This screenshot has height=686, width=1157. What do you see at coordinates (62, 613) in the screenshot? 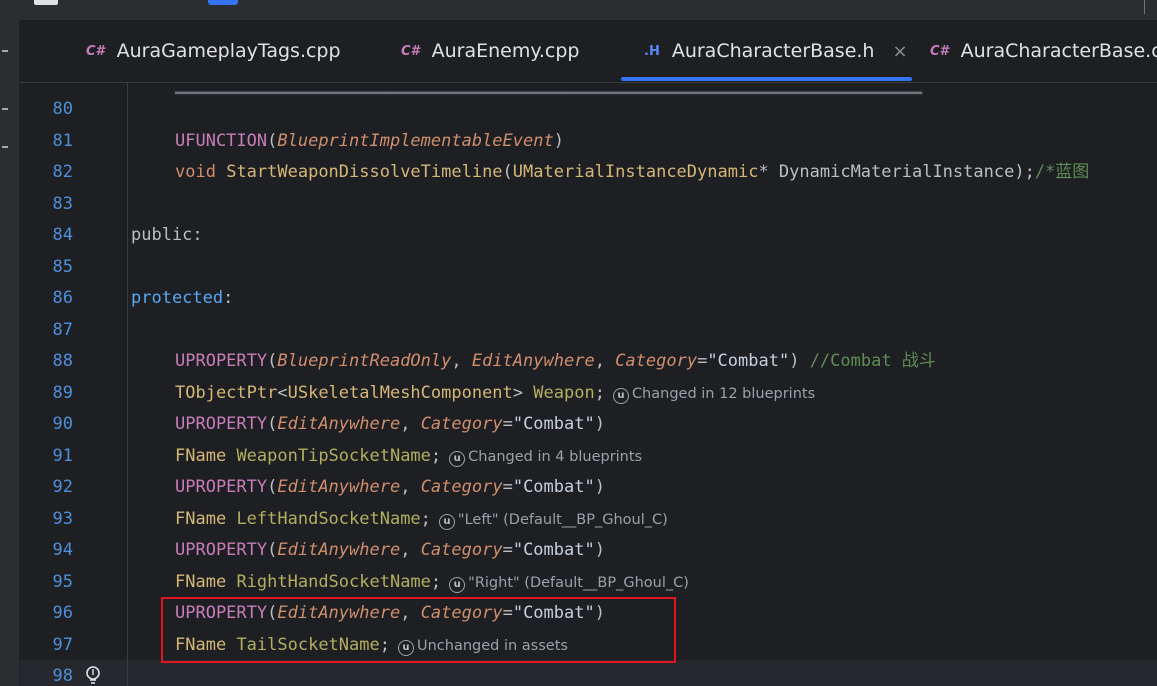
I see `line-number: 96` at bounding box center [62, 613].